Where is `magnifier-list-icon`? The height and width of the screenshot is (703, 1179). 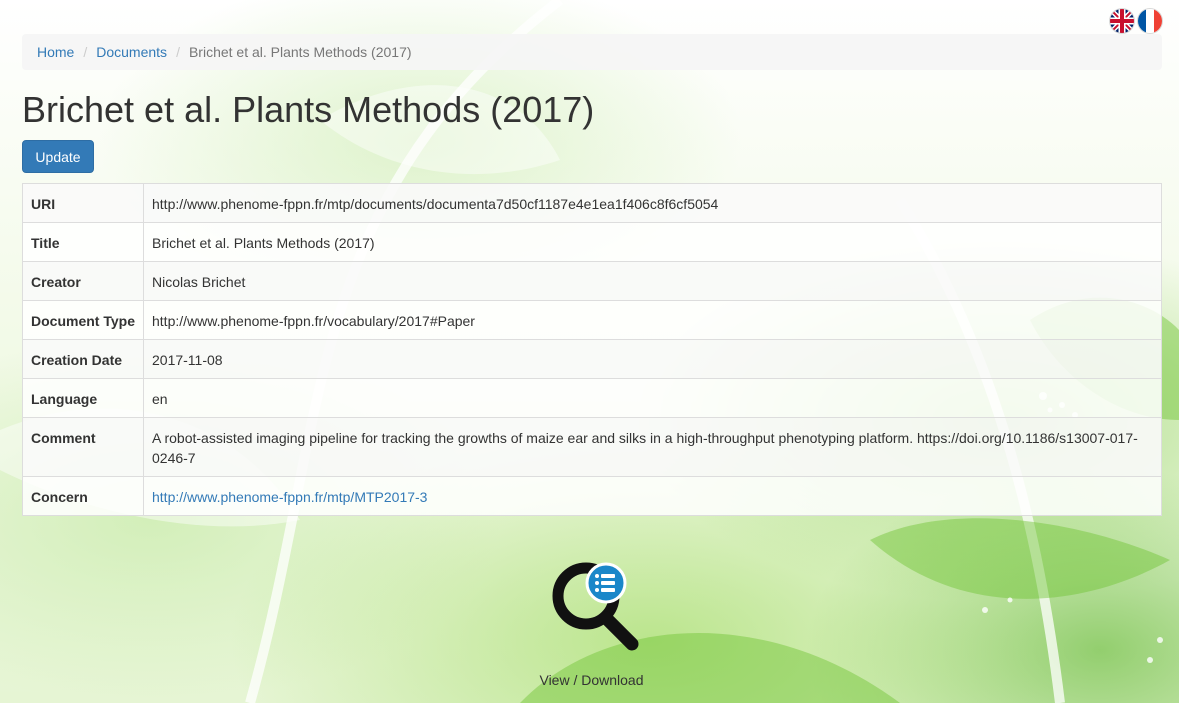 magnifier-list-icon is located at coordinates (595, 606).